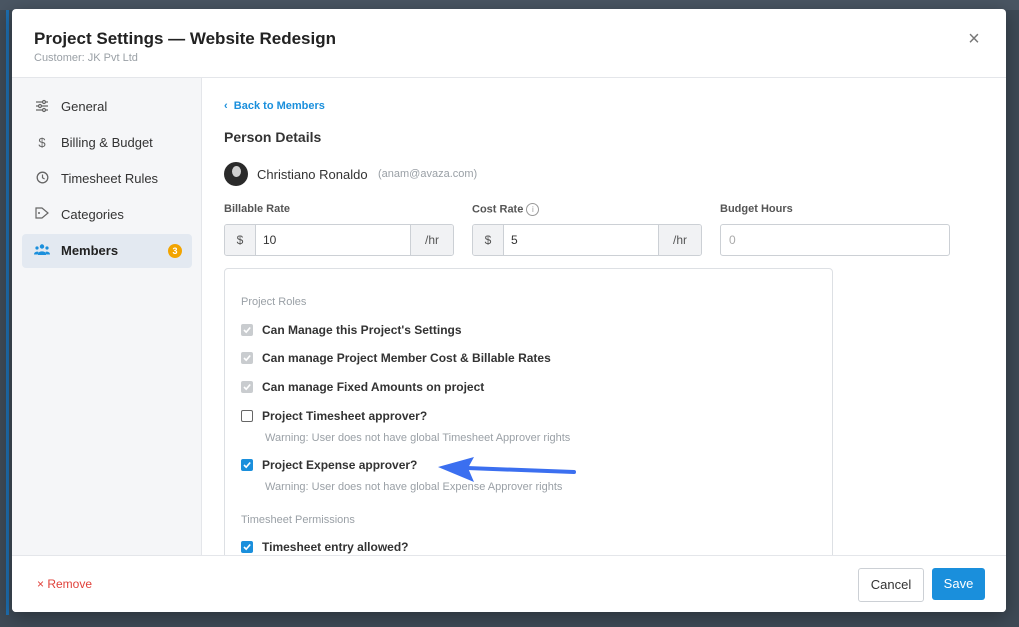 This screenshot has height=627, width=1019. What do you see at coordinates (42, 251) in the screenshot?
I see `users-icon` at bounding box center [42, 251].